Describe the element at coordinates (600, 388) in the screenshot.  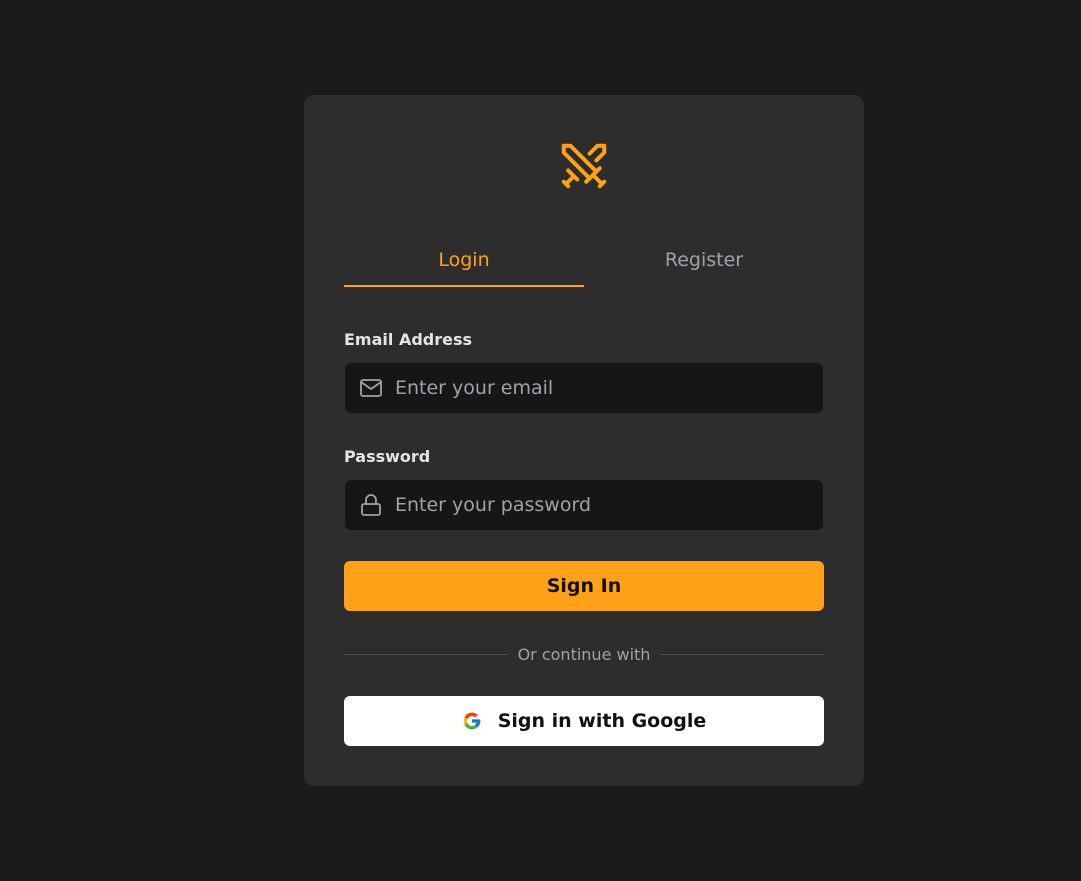
I see `email-input` at that location.